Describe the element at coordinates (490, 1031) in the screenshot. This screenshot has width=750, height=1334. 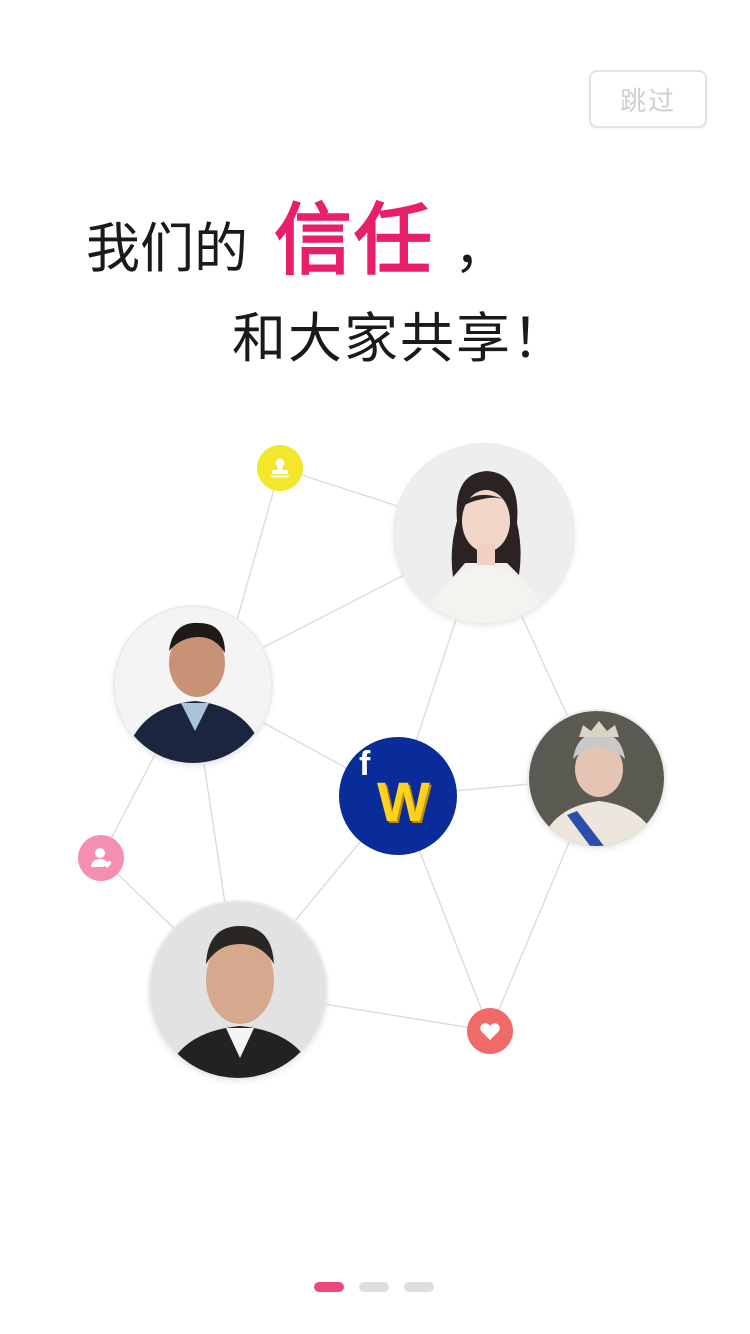
I see `heart-icon` at that location.